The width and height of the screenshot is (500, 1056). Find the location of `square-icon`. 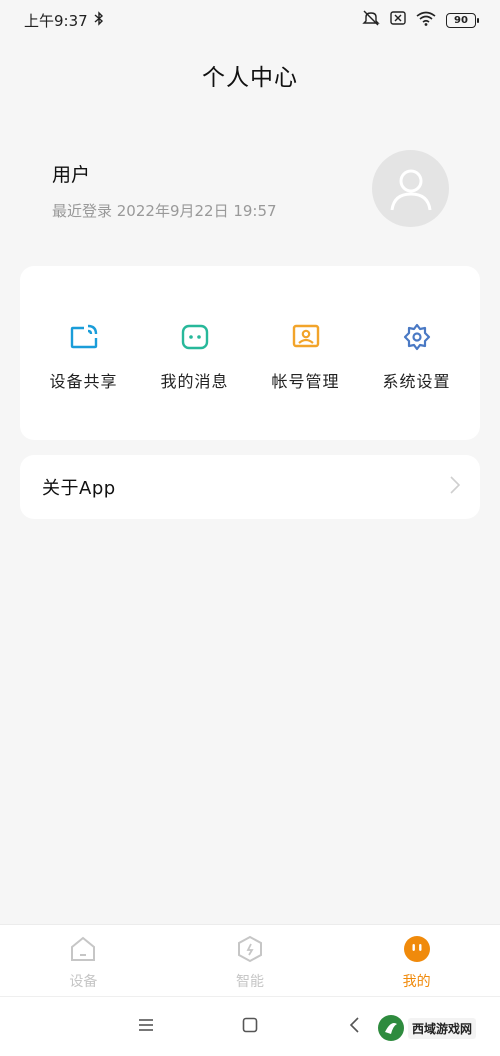

square-icon is located at coordinates (250, 1027).